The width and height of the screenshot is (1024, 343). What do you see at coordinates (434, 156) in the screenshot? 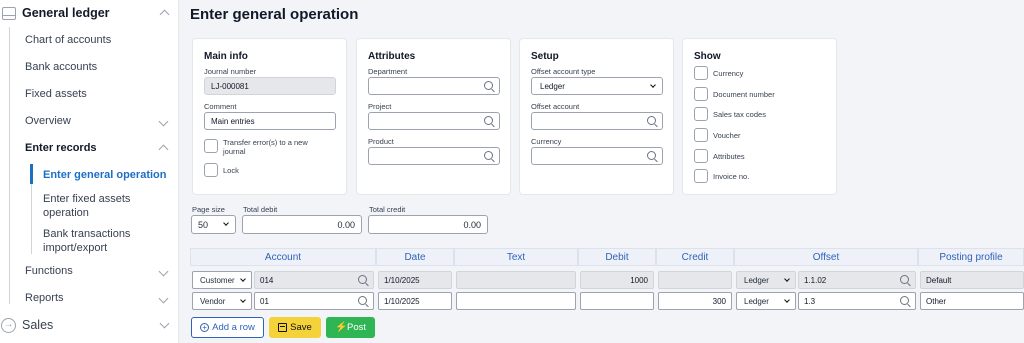
I see `product-field` at bounding box center [434, 156].